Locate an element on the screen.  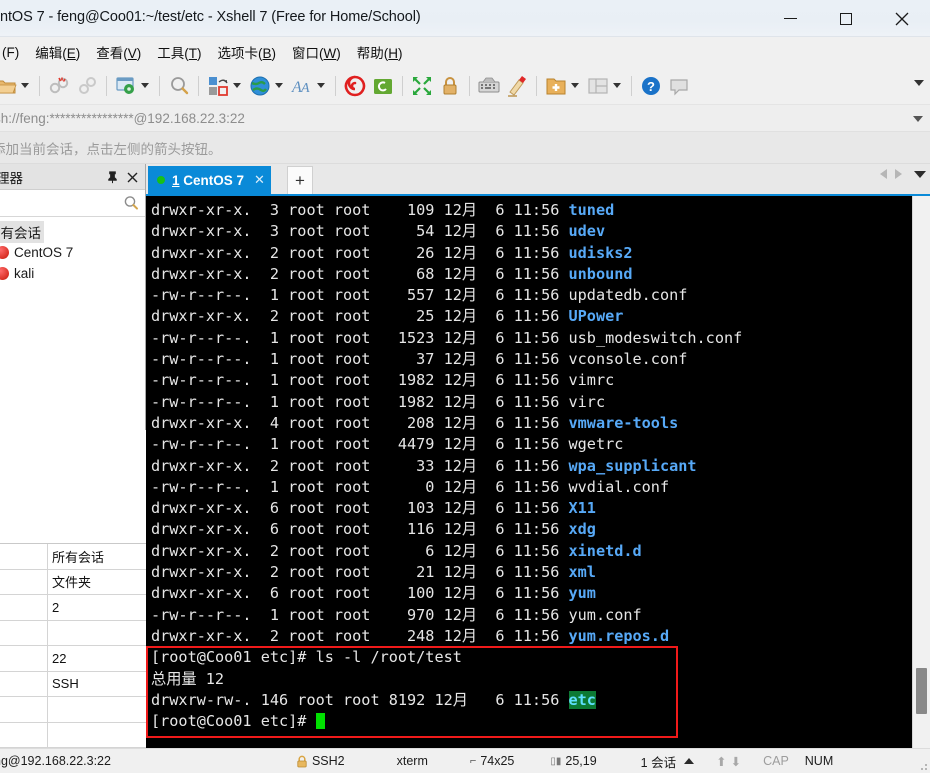
maximize-button is located at coordinates (846, 18).